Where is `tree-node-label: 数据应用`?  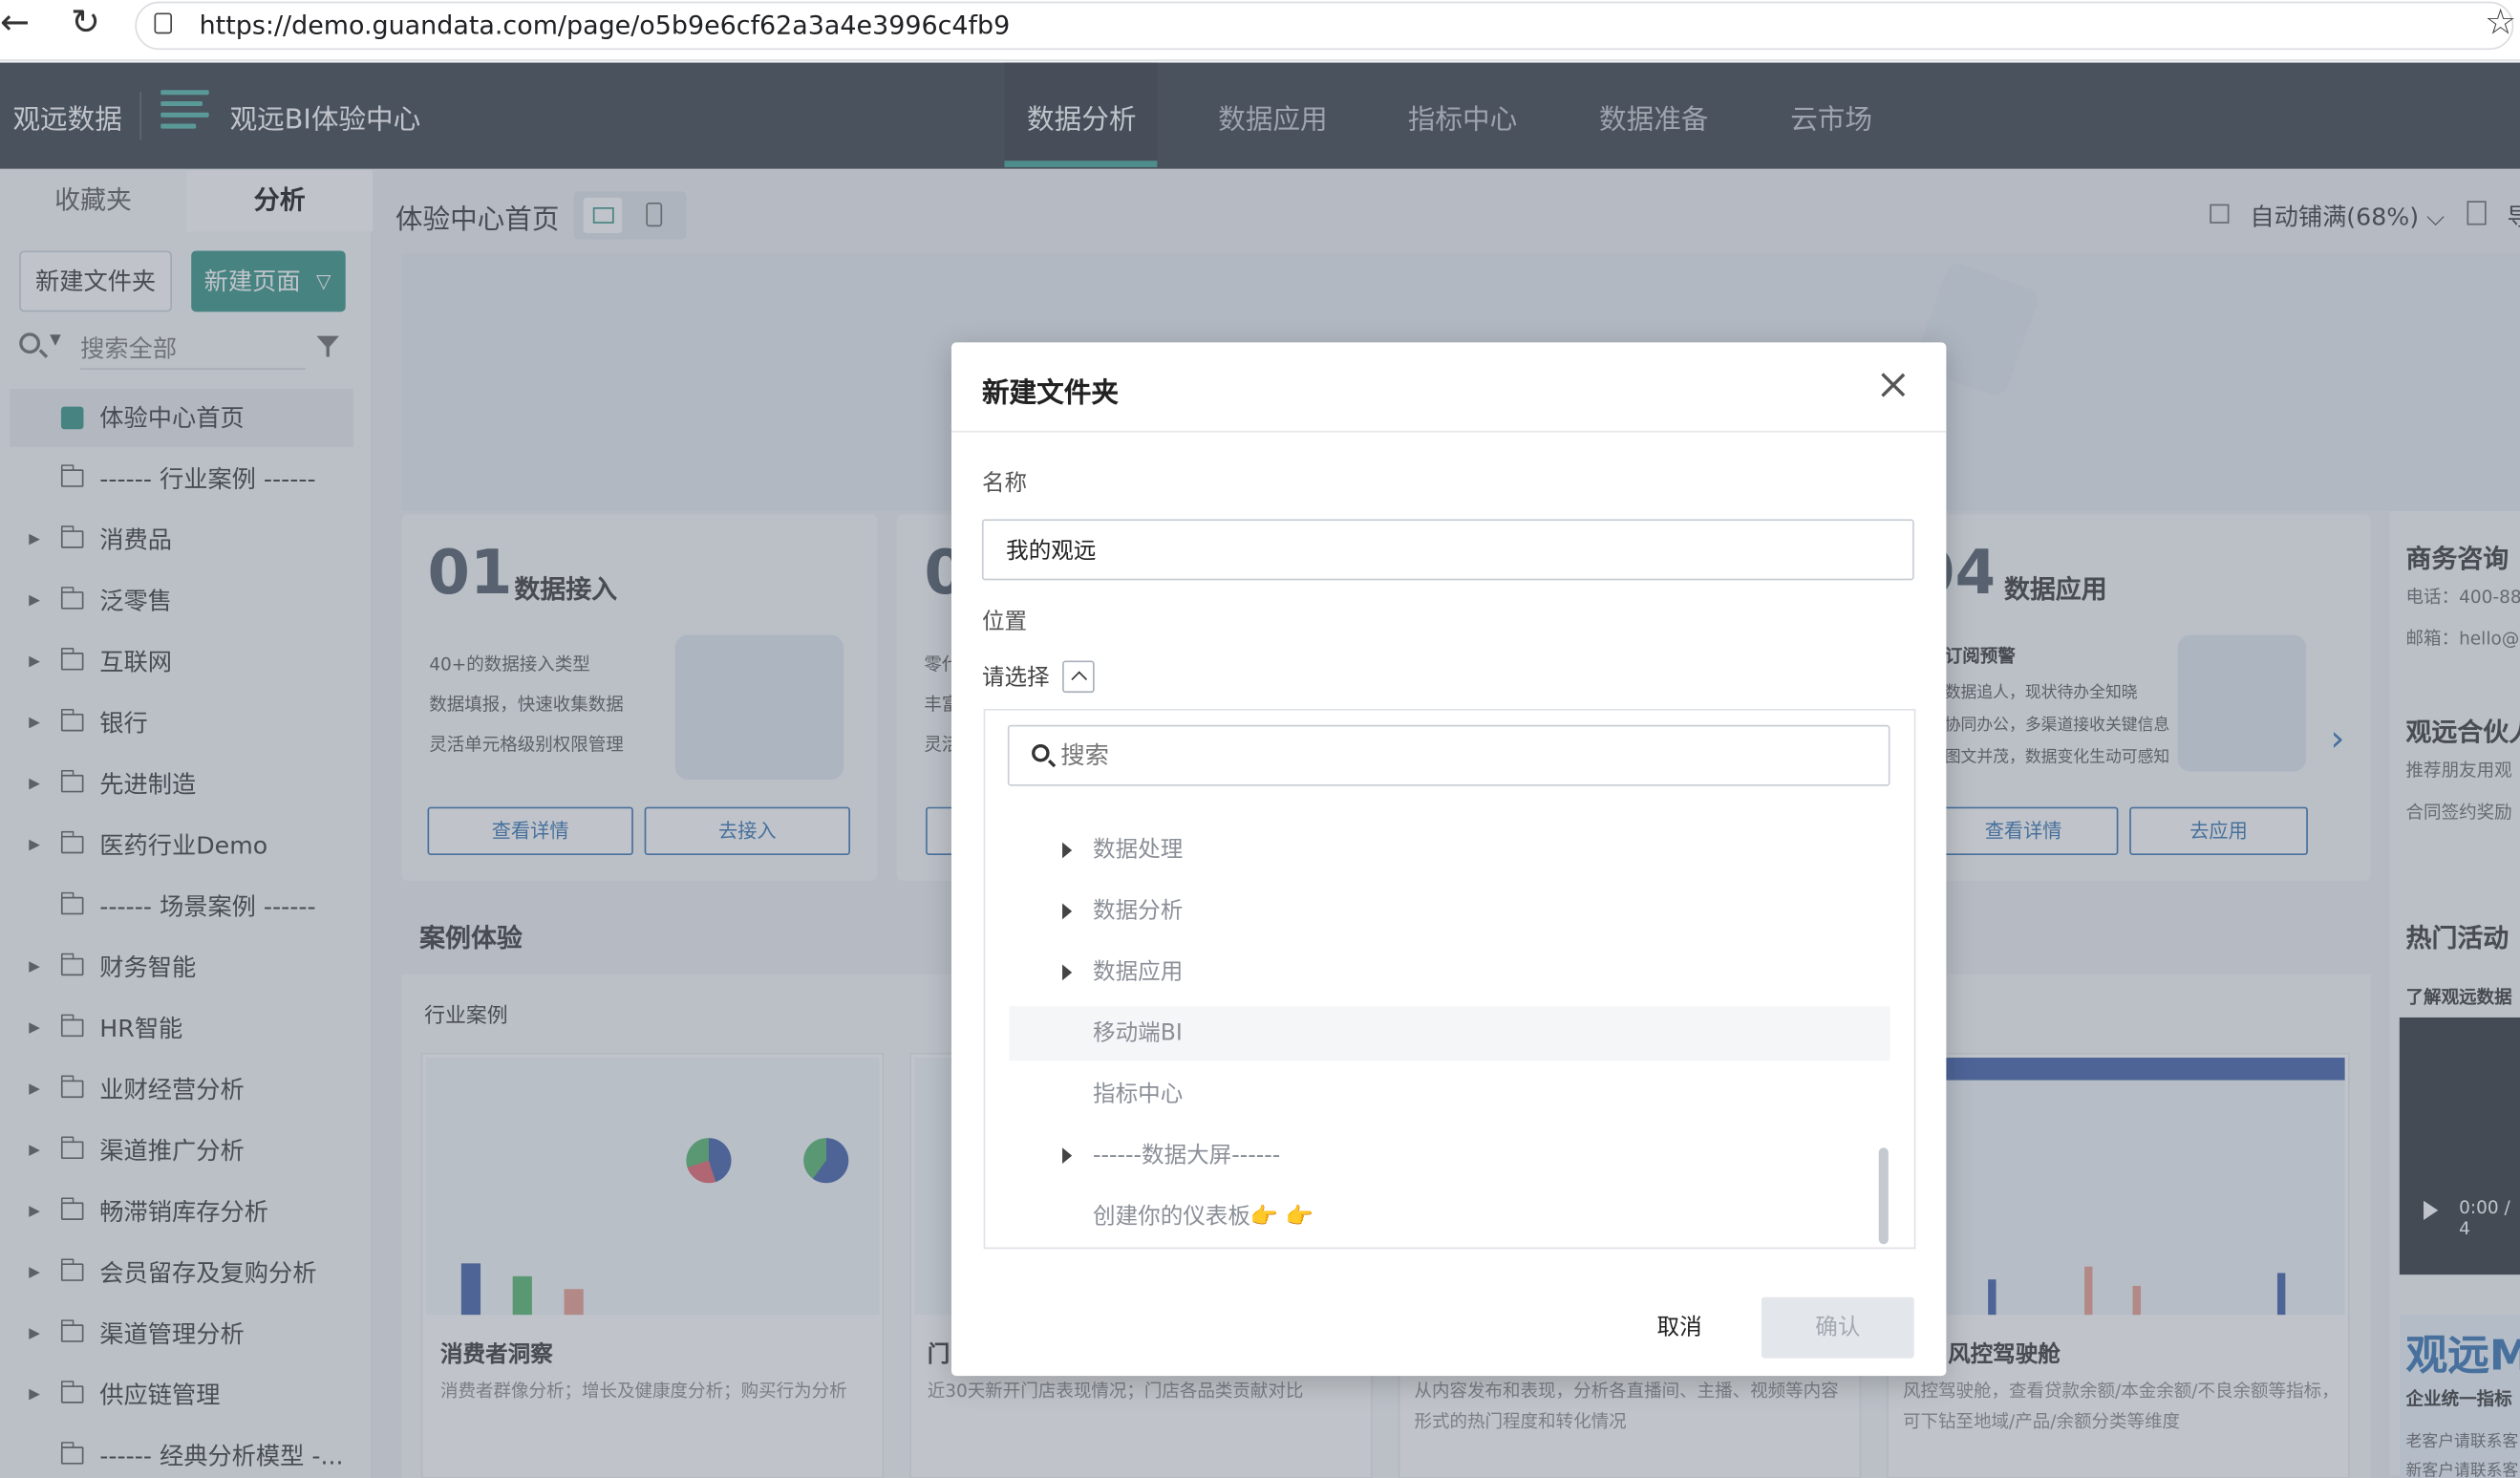 tree-node-label: 数据应用 is located at coordinates (1138, 973).